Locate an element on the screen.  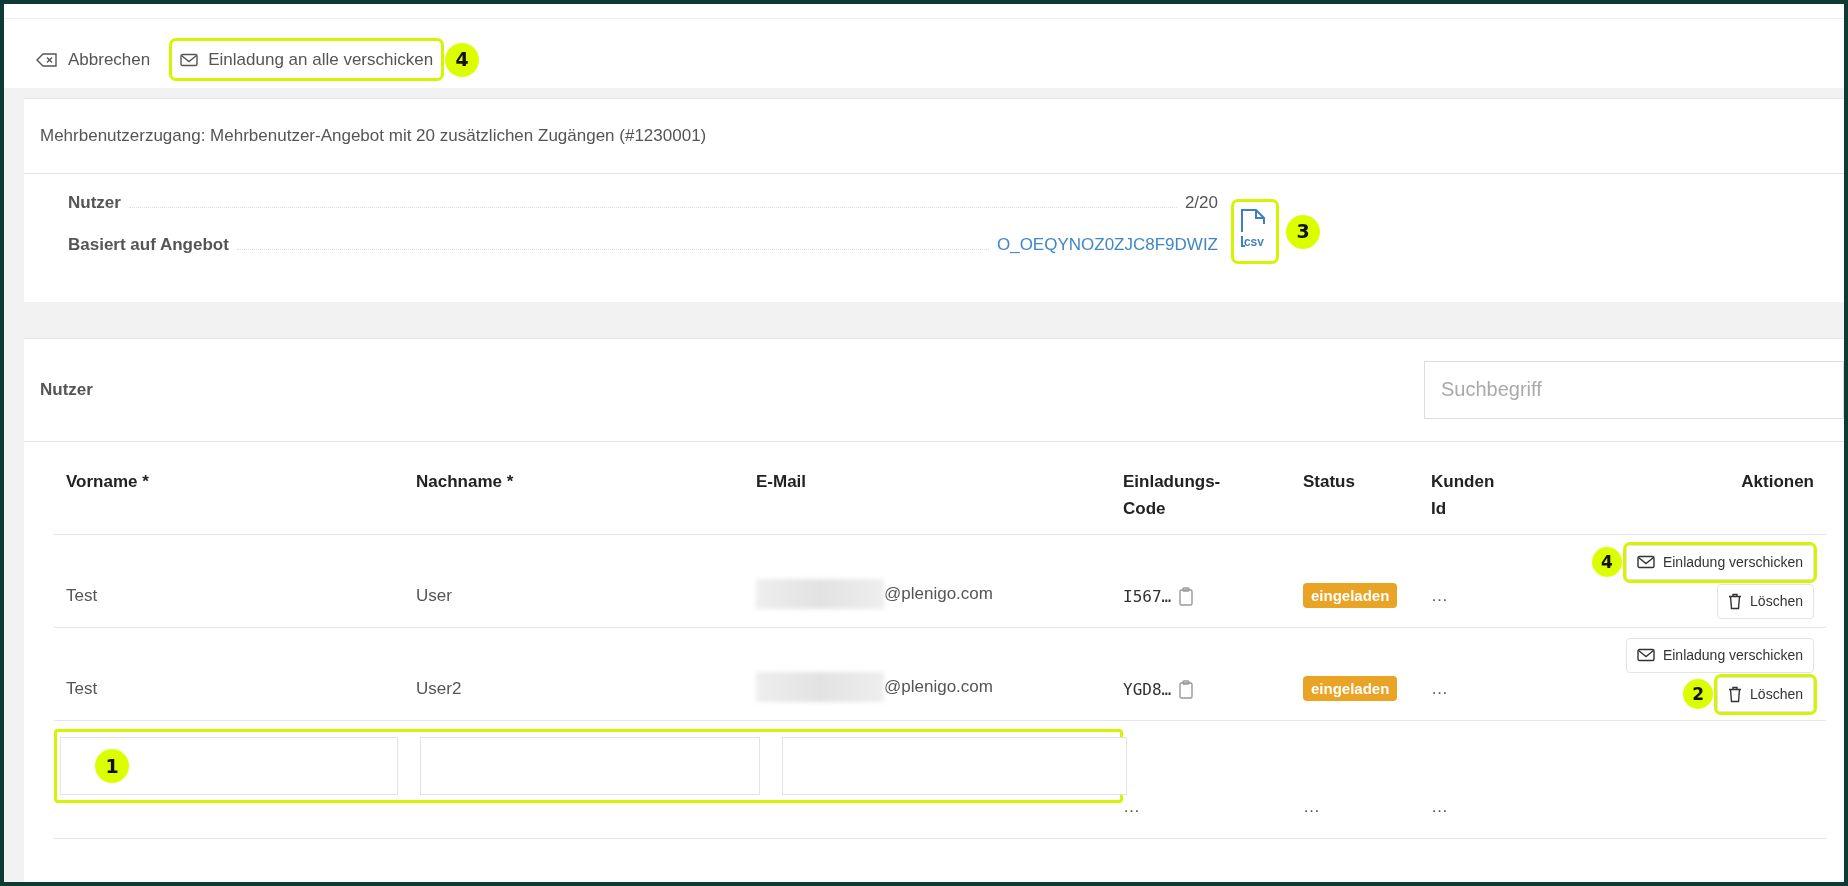
offer-link: O_OEQYNOZ0ZJC8F9DWIZ is located at coordinates (1107, 244).